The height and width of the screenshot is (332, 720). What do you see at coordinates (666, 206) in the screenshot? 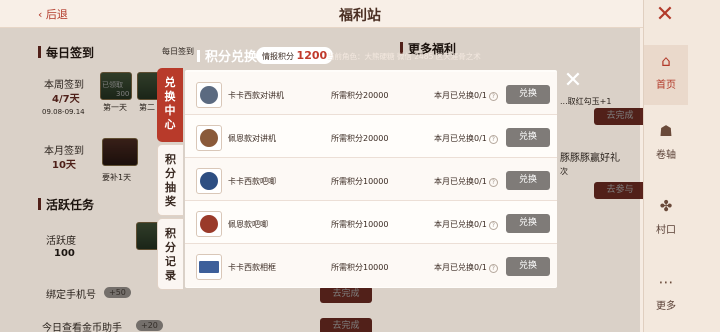
I see `pinwheel-icon: ✤` at bounding box center [666, 206].